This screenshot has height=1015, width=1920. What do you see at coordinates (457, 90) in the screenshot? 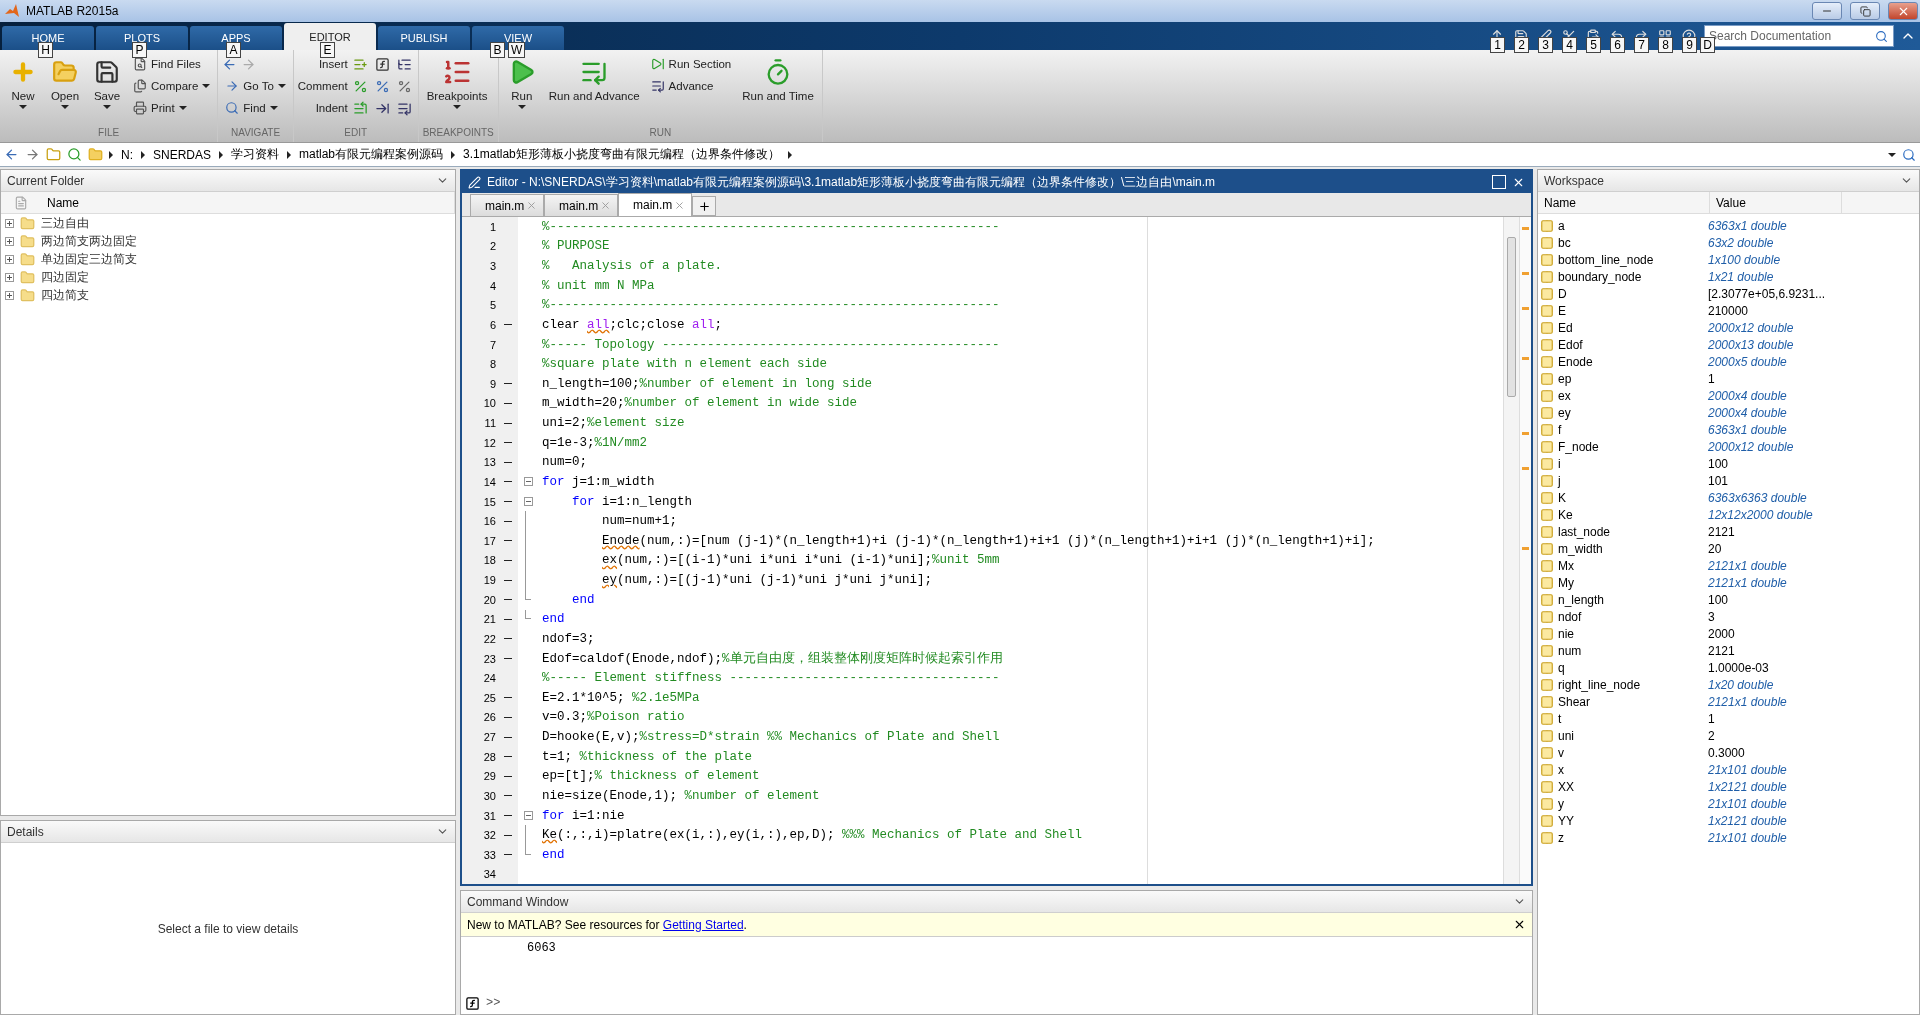
I see `ribbon-button: Breakpoints` at bounding box center [457, 90].